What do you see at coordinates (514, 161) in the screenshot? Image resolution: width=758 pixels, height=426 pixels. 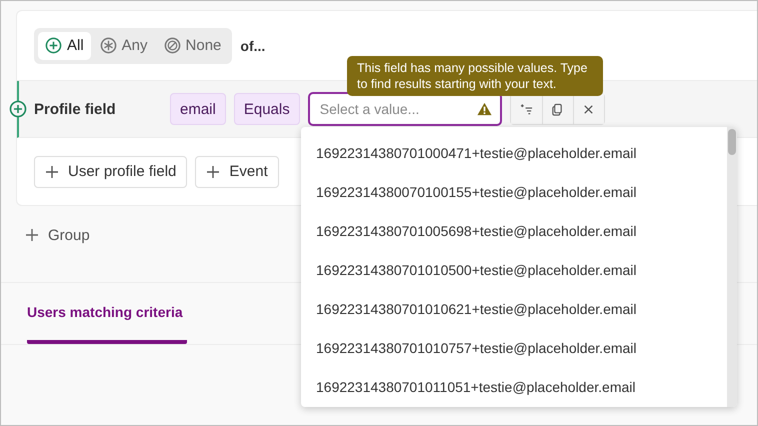 I see `dropdown-option: 16922314380701000471+testie@placeholder.email` at bounding box center [514, 161].